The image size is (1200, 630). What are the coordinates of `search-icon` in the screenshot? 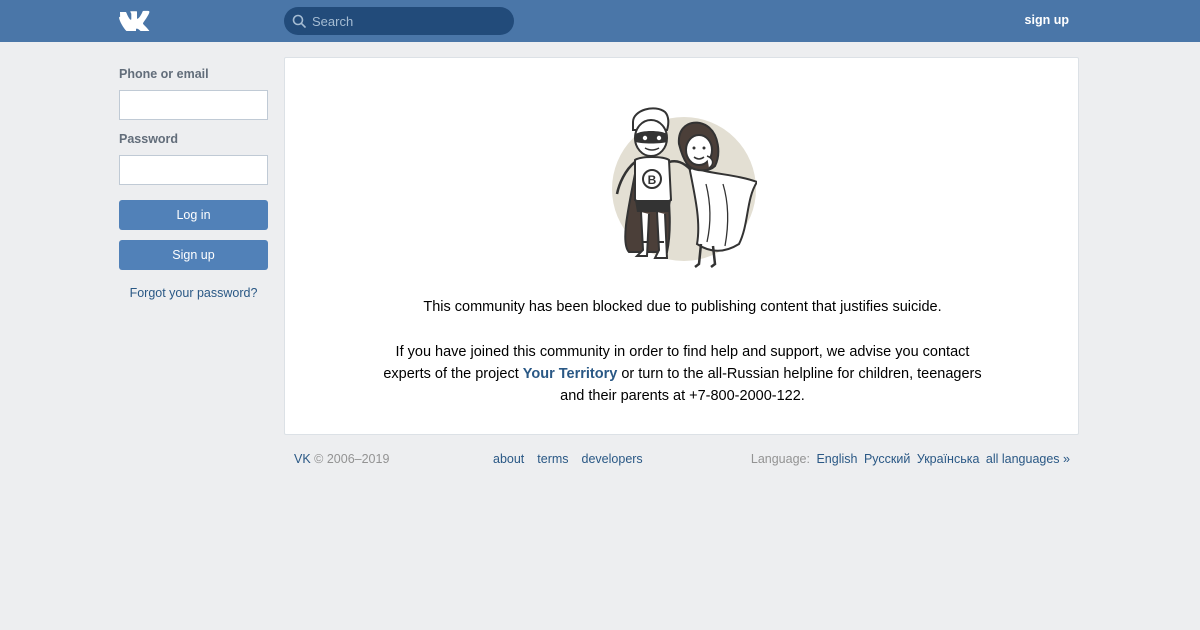 It's located at (299, 21).